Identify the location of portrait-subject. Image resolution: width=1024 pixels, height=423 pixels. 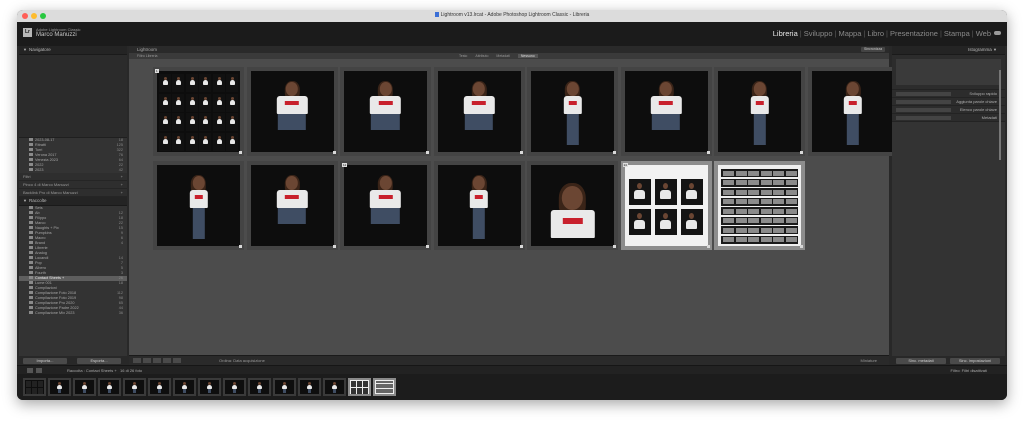
(853, 115).